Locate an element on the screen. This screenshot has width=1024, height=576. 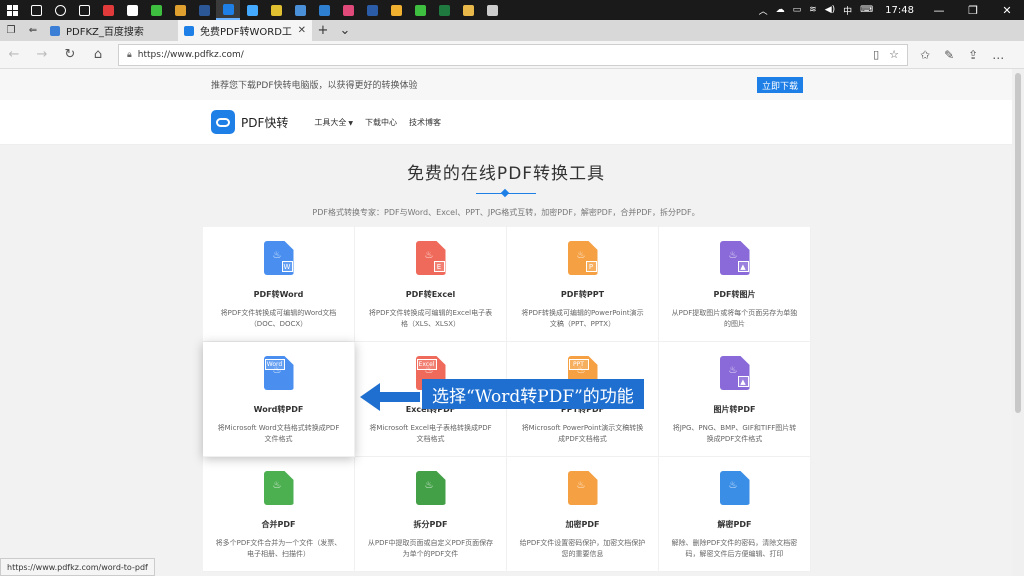
tab-pdfkz: 免费PDF转WORD工具[F ✕ is located at coordinates (245, 30).